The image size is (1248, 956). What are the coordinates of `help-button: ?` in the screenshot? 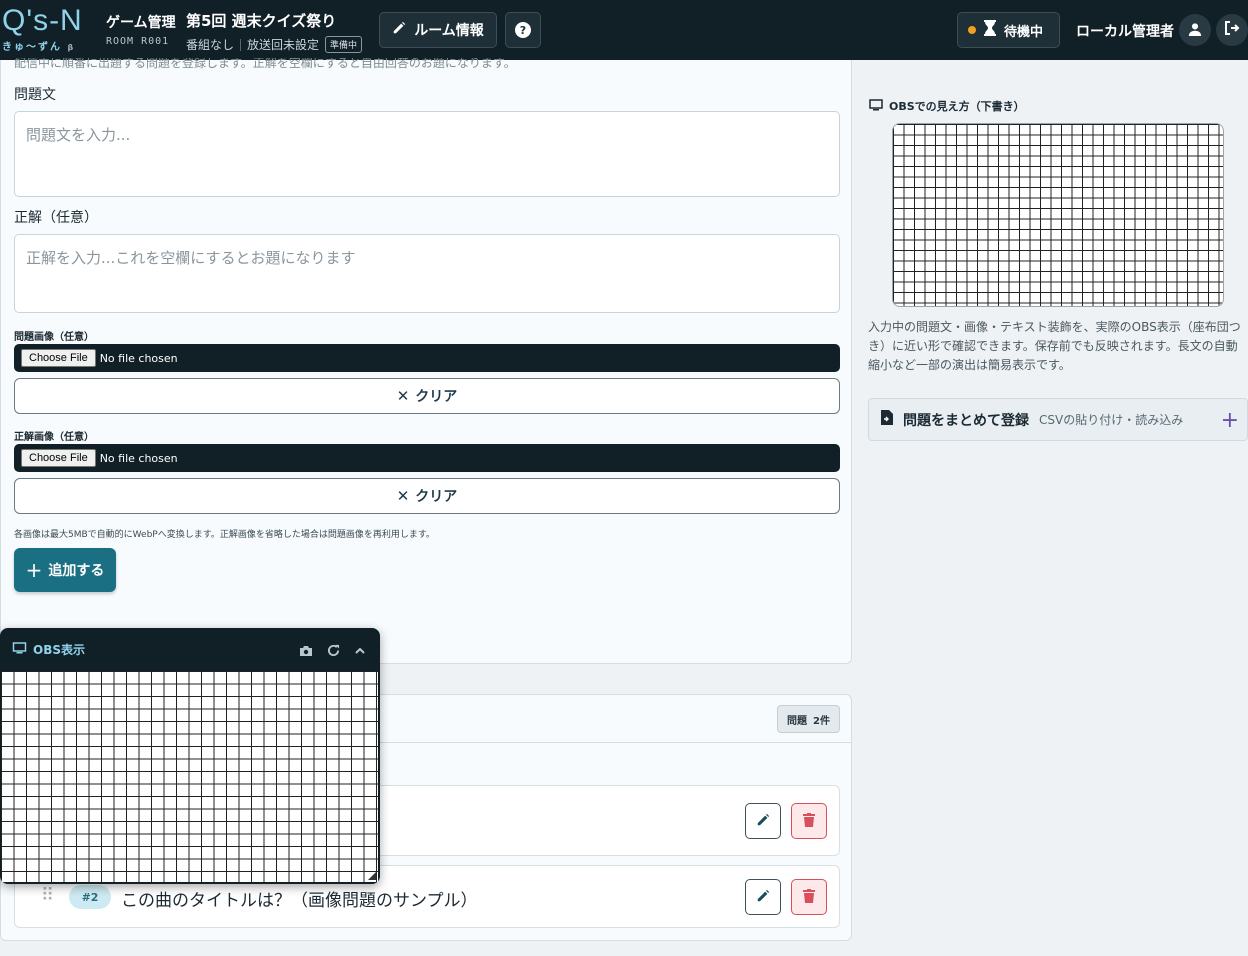 It's located at (523, 30).